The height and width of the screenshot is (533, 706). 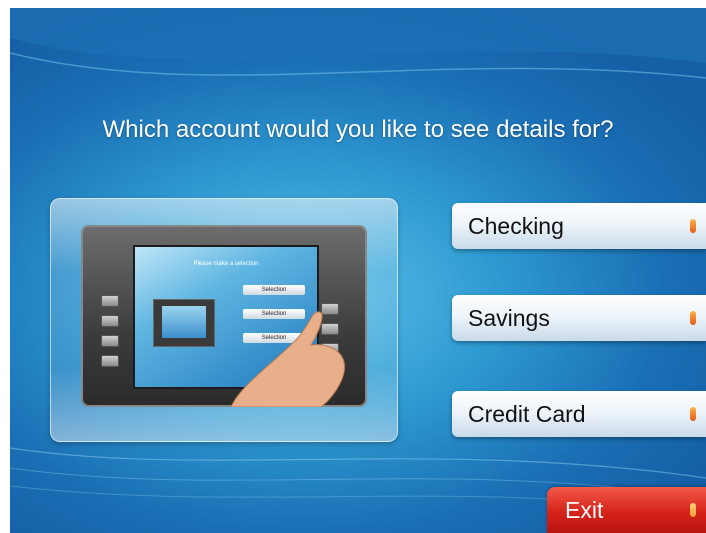 I want to click on savings-button: Savings, so click(x=579, y=318).